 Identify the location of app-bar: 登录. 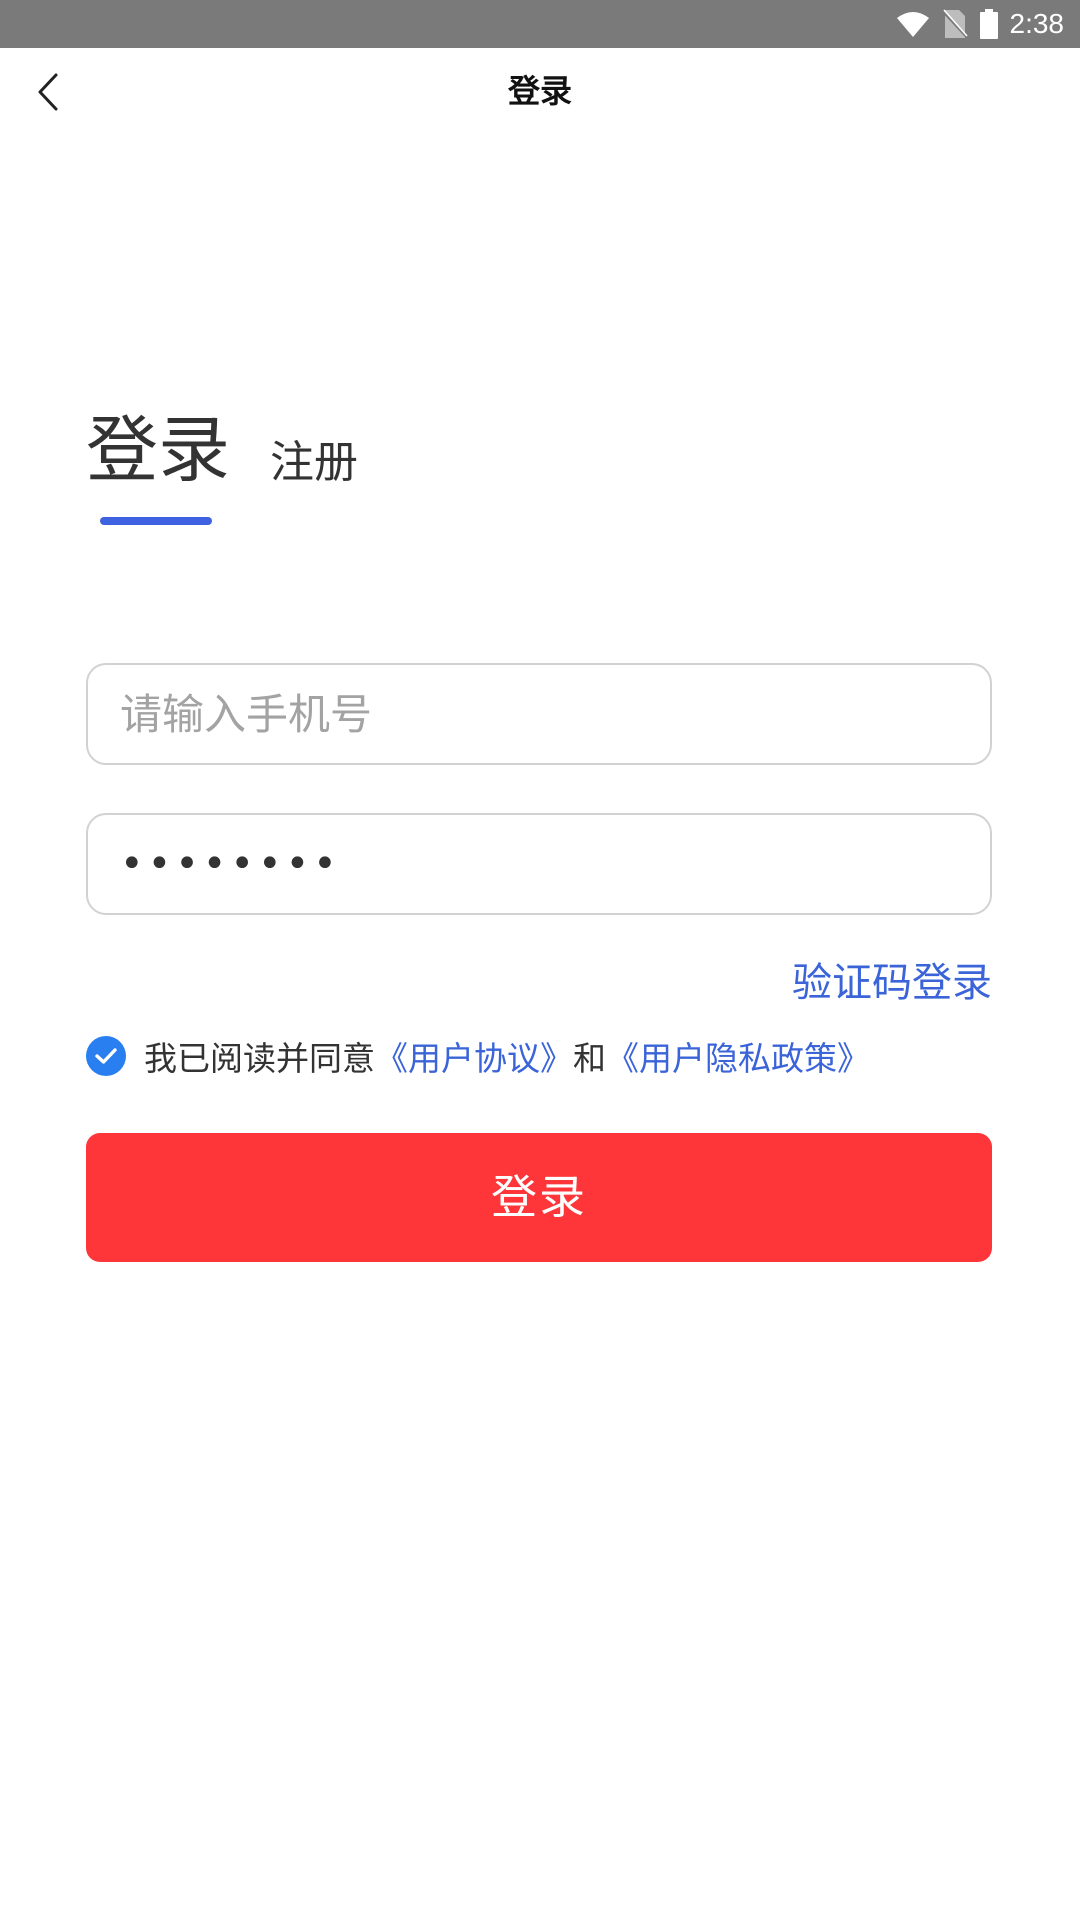
(540, 91).